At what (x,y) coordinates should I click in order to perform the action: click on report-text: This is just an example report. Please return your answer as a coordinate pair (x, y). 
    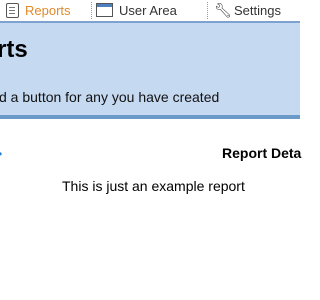
    Looking at the image, I should click on (153, 186).